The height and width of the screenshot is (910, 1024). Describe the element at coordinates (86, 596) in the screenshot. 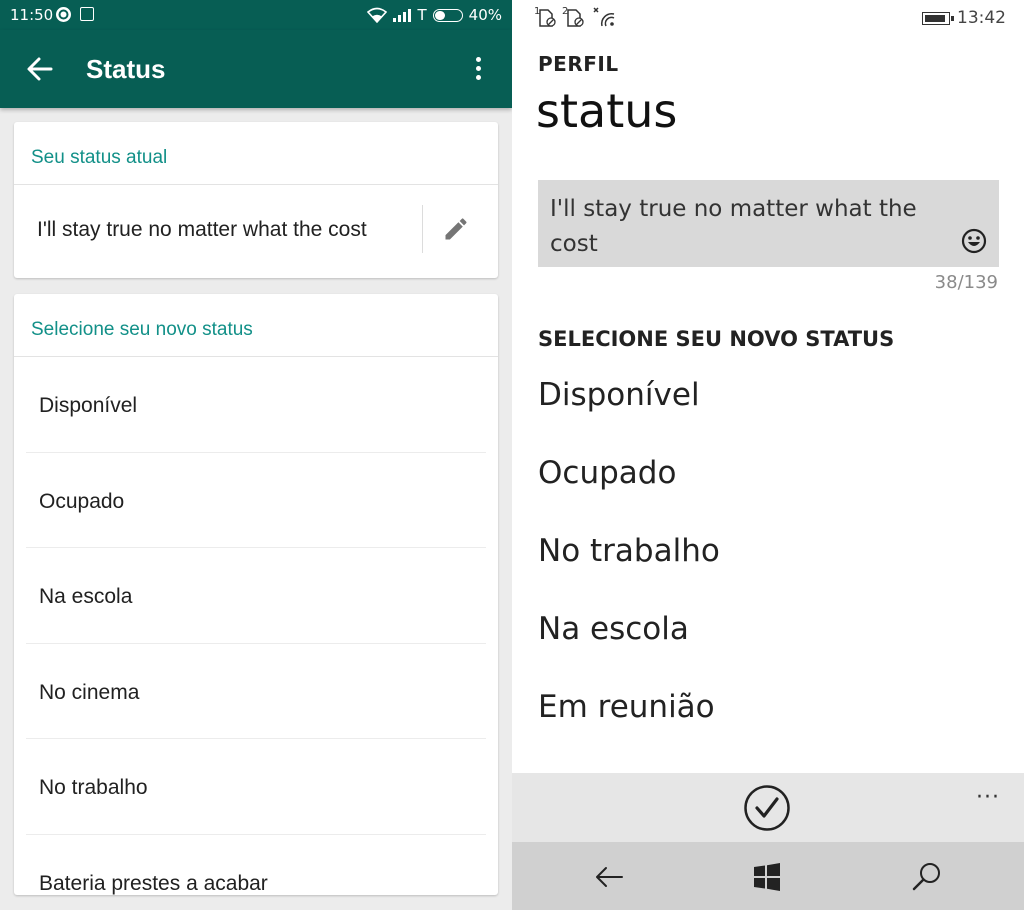

I see `list-item-label: Na escola` at that location.